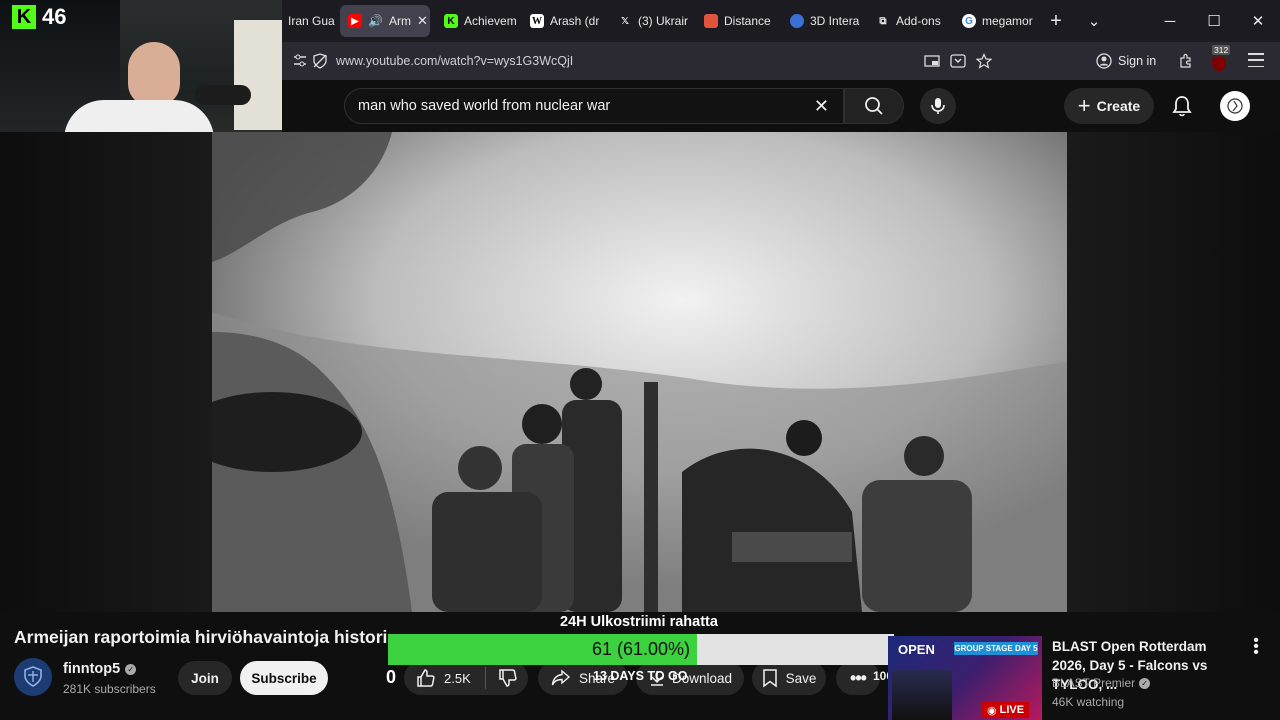 The height and width of the screenshot is (720, 1280). What do you see at coordinates (426, 678) in the screenshot?
I see `thumbs-up-icon` at bounding box center [426, 678].